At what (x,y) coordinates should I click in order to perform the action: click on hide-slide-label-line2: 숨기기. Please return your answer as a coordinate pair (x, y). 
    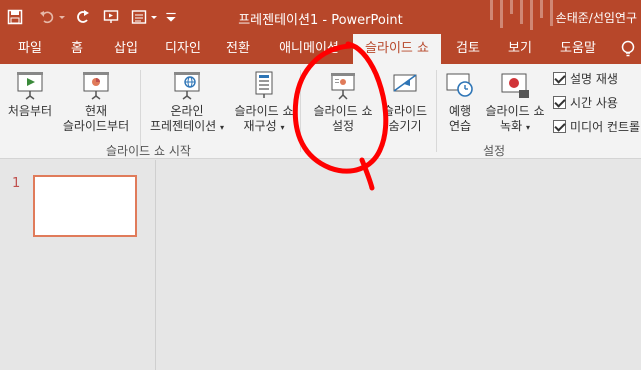
    Looking at the image, I should click on (405, 126).